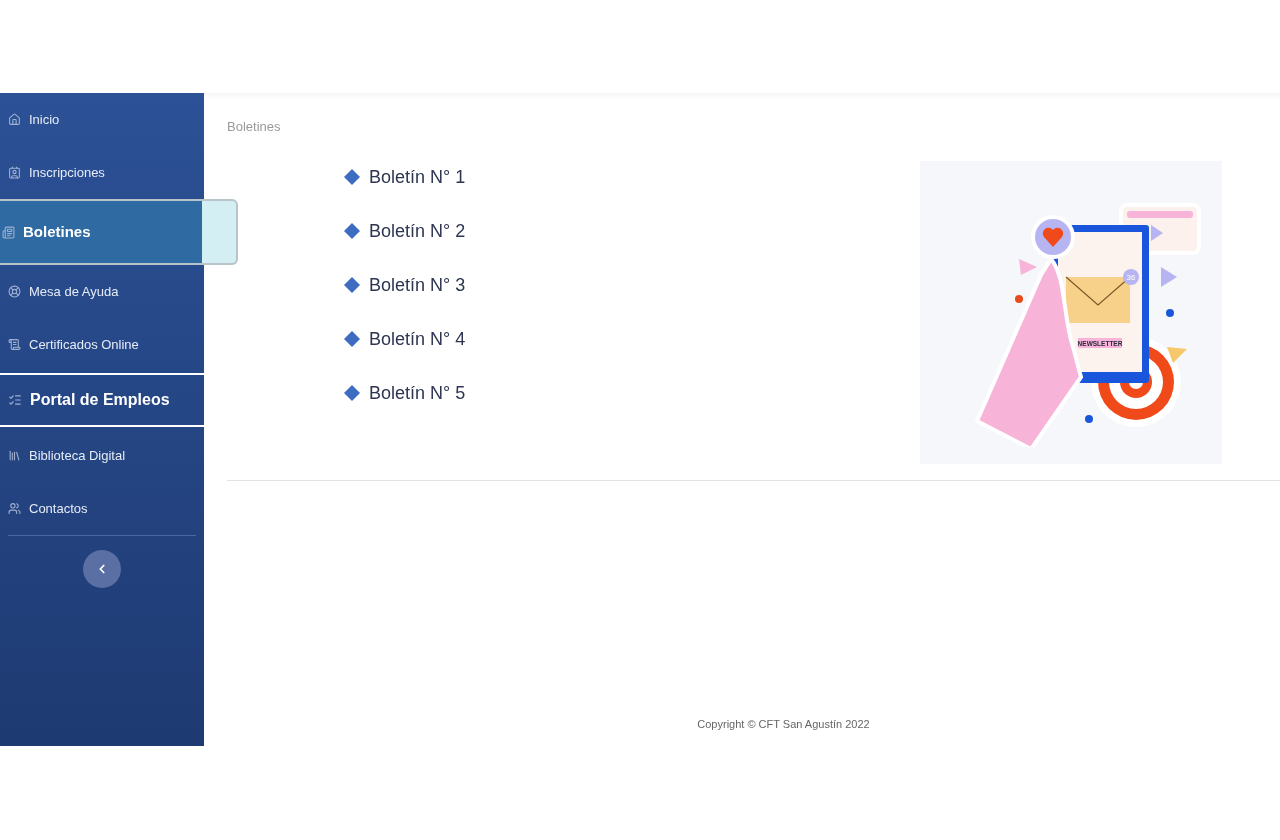 The image size is (1280, 840). What do you see at coordinates (254, 127) in the screenshot?
I see `breadcrumb: Boletines` at bounding box center [254, 127].